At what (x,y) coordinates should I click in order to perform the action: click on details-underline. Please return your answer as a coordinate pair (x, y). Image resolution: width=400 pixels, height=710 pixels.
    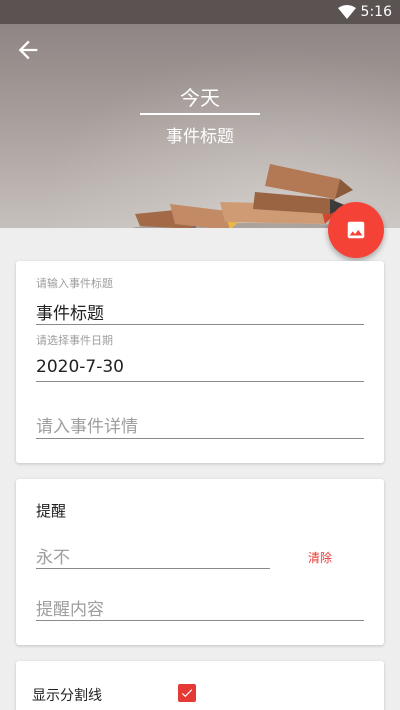
    Looking at the image, I should click on (200, 438).